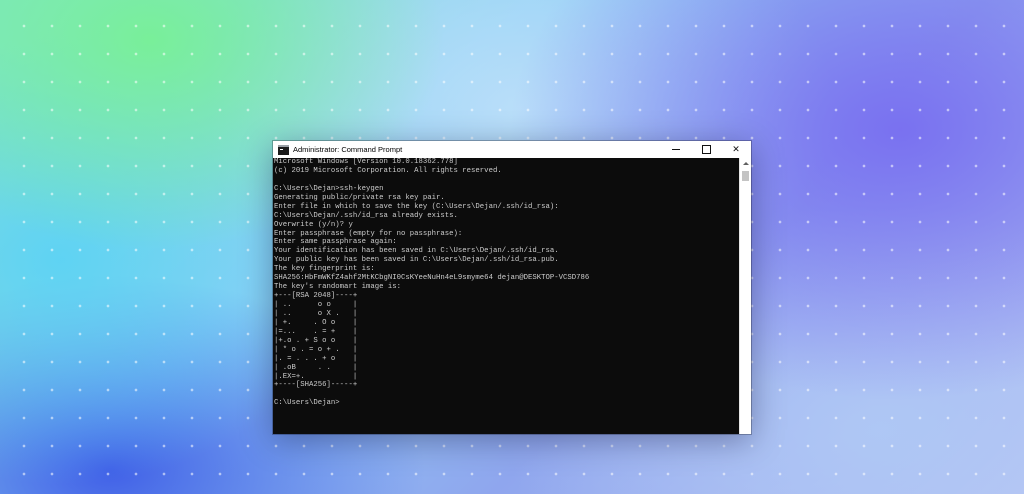  I want to click on console-line: Overwrite (y/n)? y, so click(313, 224).